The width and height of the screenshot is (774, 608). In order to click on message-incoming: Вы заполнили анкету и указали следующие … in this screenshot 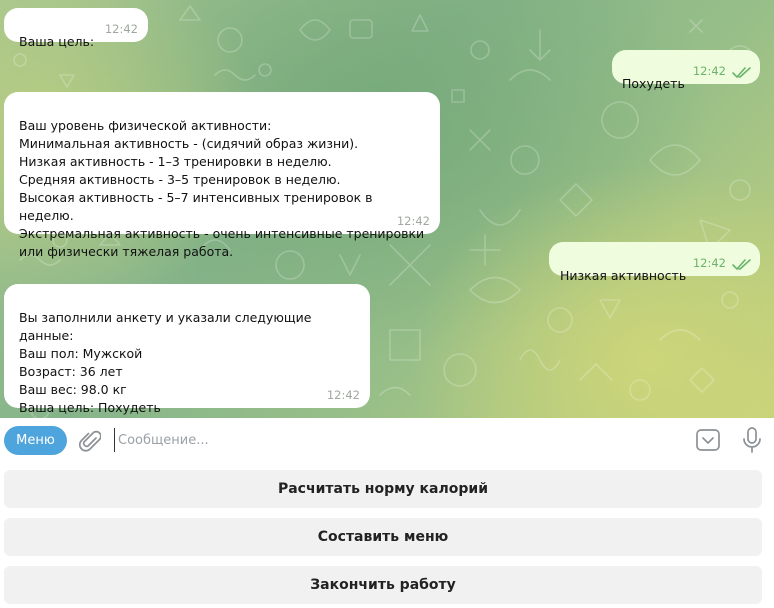, I will do `click(187, 349)`.